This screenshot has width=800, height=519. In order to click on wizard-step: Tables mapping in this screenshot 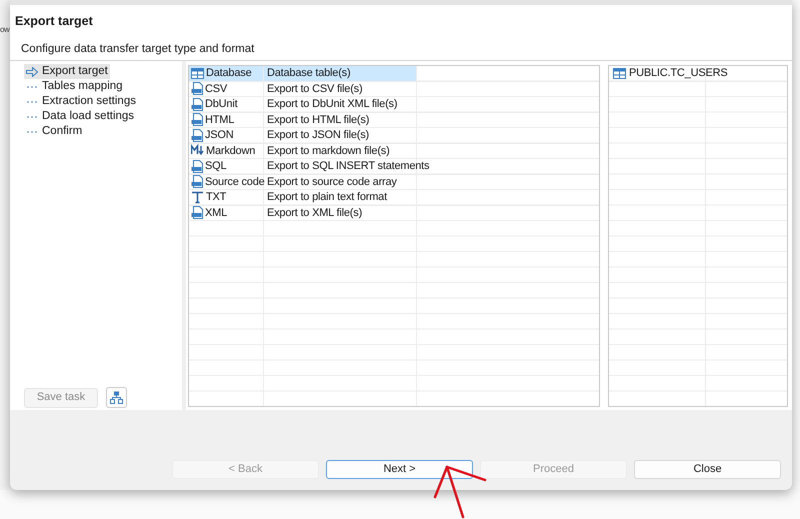, I will do `click(74, 86)`.